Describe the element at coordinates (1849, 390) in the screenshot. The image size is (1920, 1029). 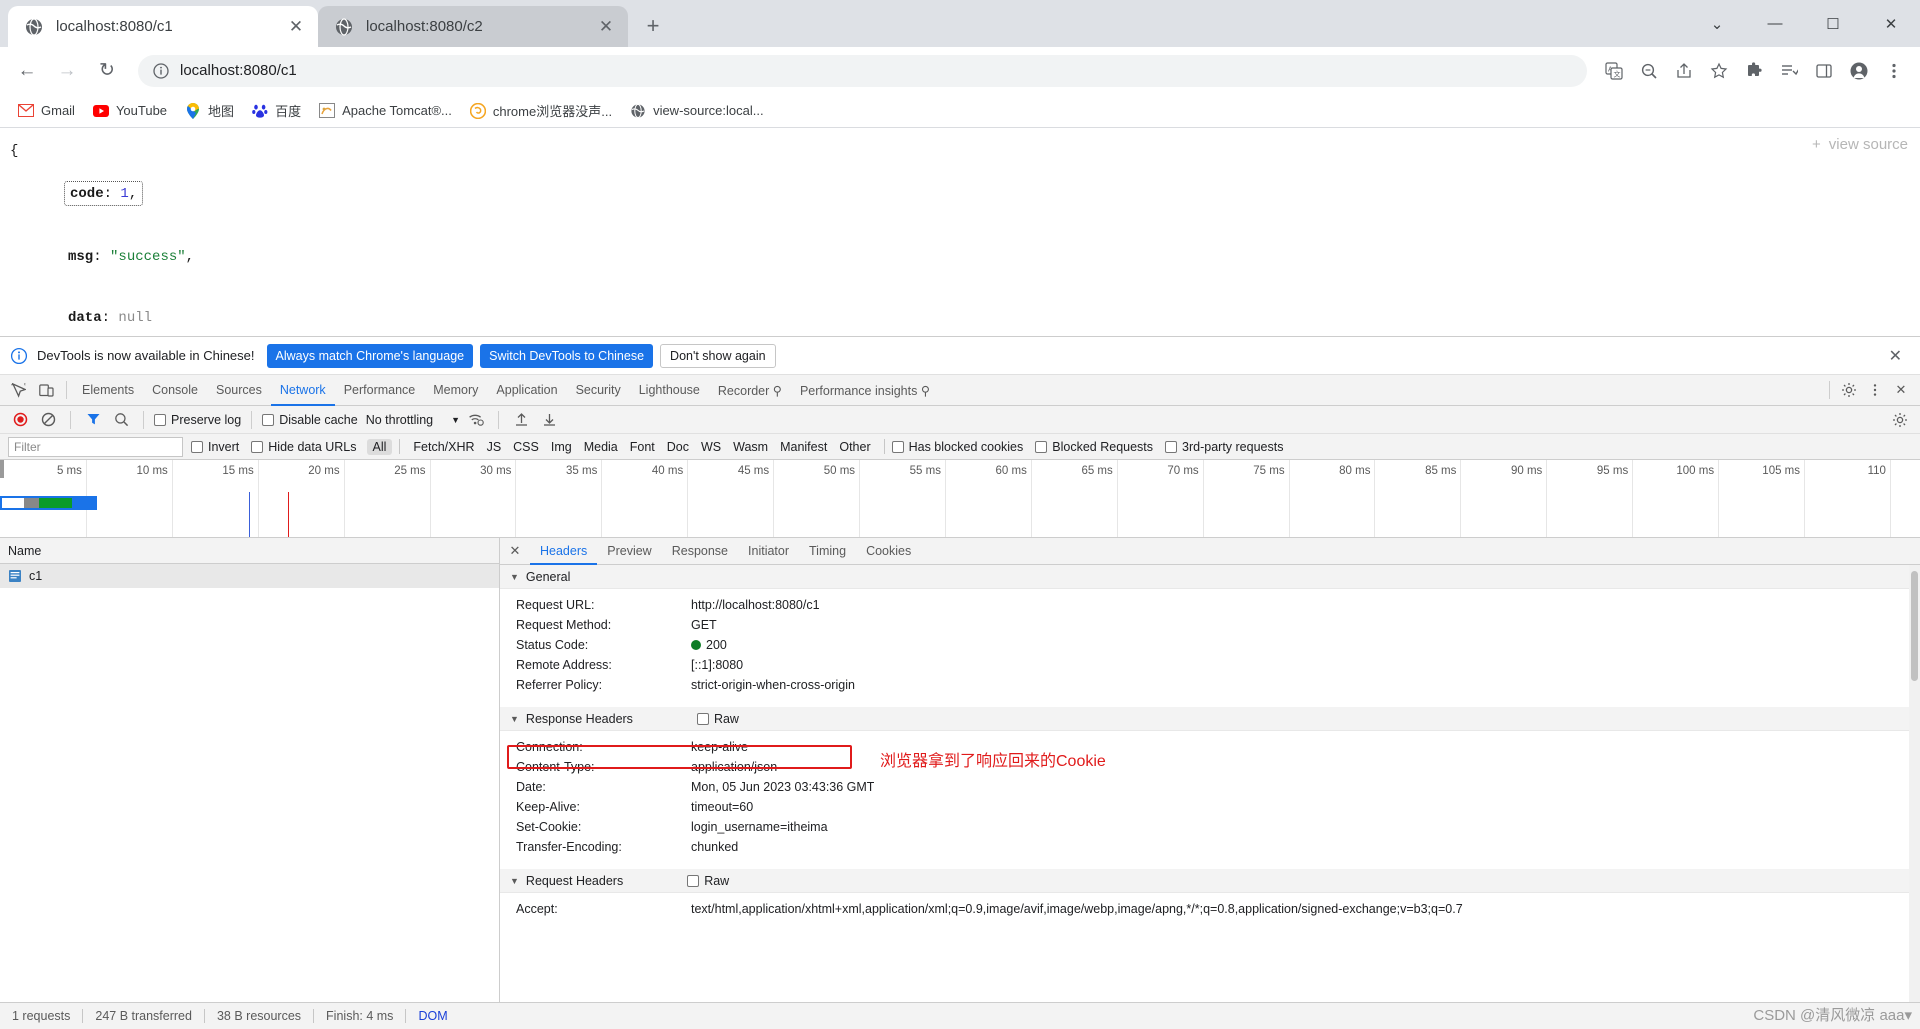
I see `settings-gear-icon` at that location.